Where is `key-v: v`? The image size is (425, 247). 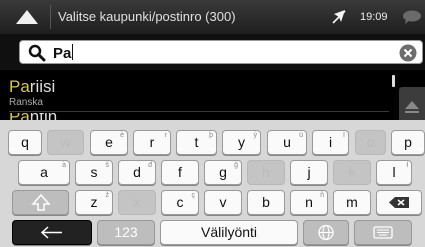 key-v: v is located at coordinates (223, 202).